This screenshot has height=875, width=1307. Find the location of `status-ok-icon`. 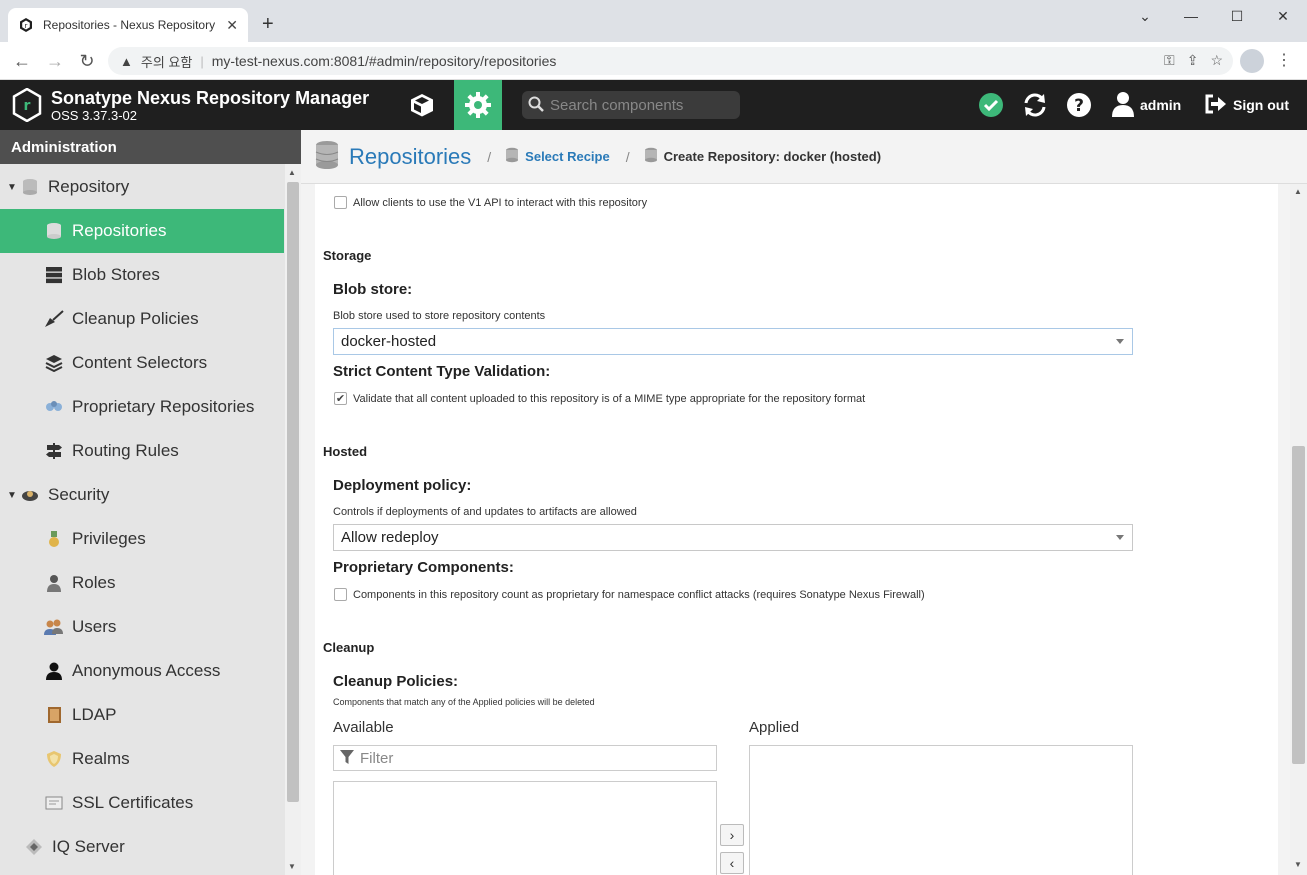

status-ok-icon is located at coordinates (991, 105).